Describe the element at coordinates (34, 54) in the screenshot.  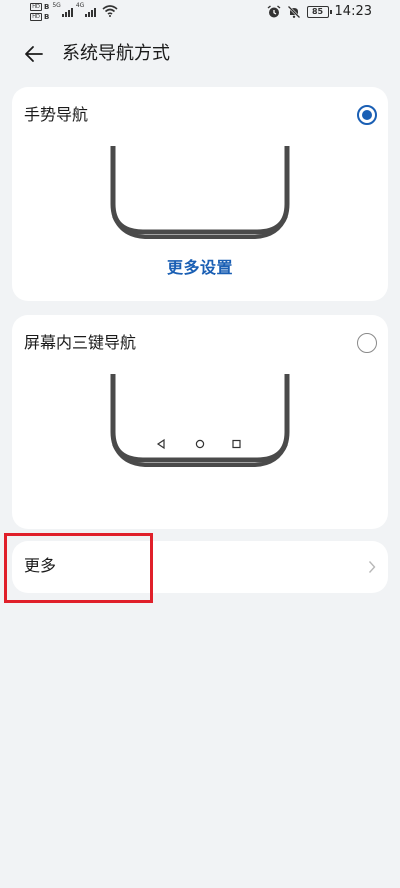
I see `back-arrow-icon` at that location.